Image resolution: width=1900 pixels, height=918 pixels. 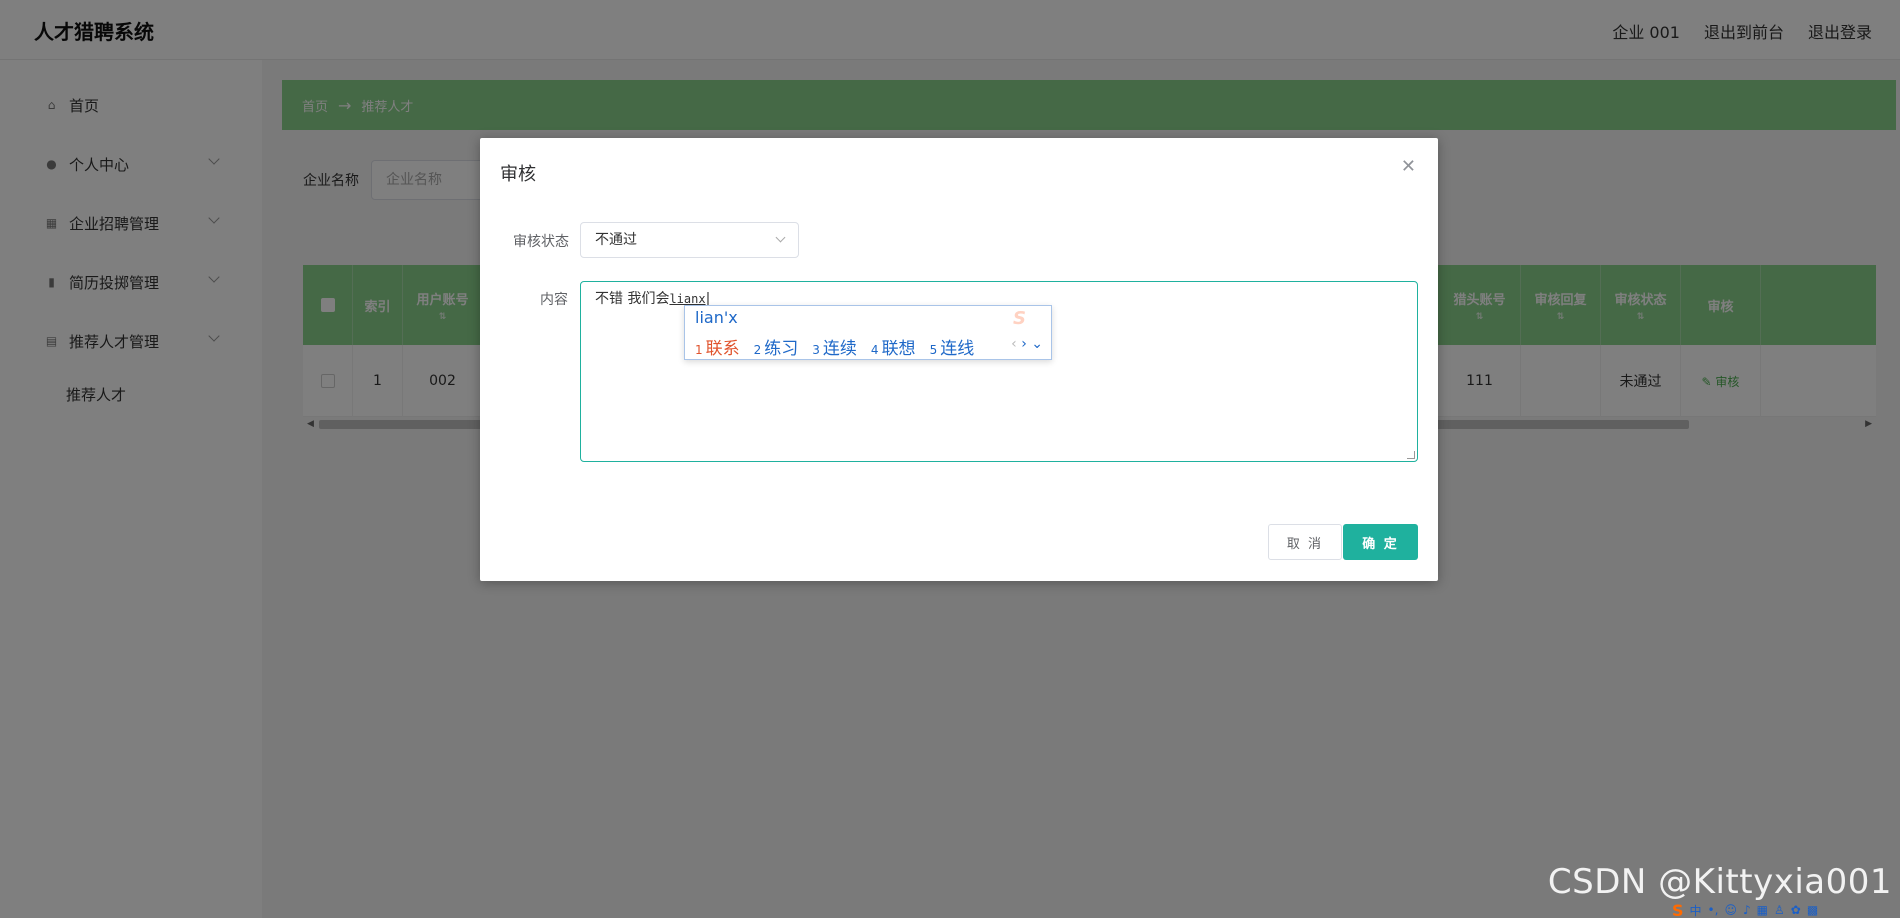 What do you see at coordinates (632, 299) in the screenshot?
I see `content-text: 不错 我们会` at bounding box center [632, 299].